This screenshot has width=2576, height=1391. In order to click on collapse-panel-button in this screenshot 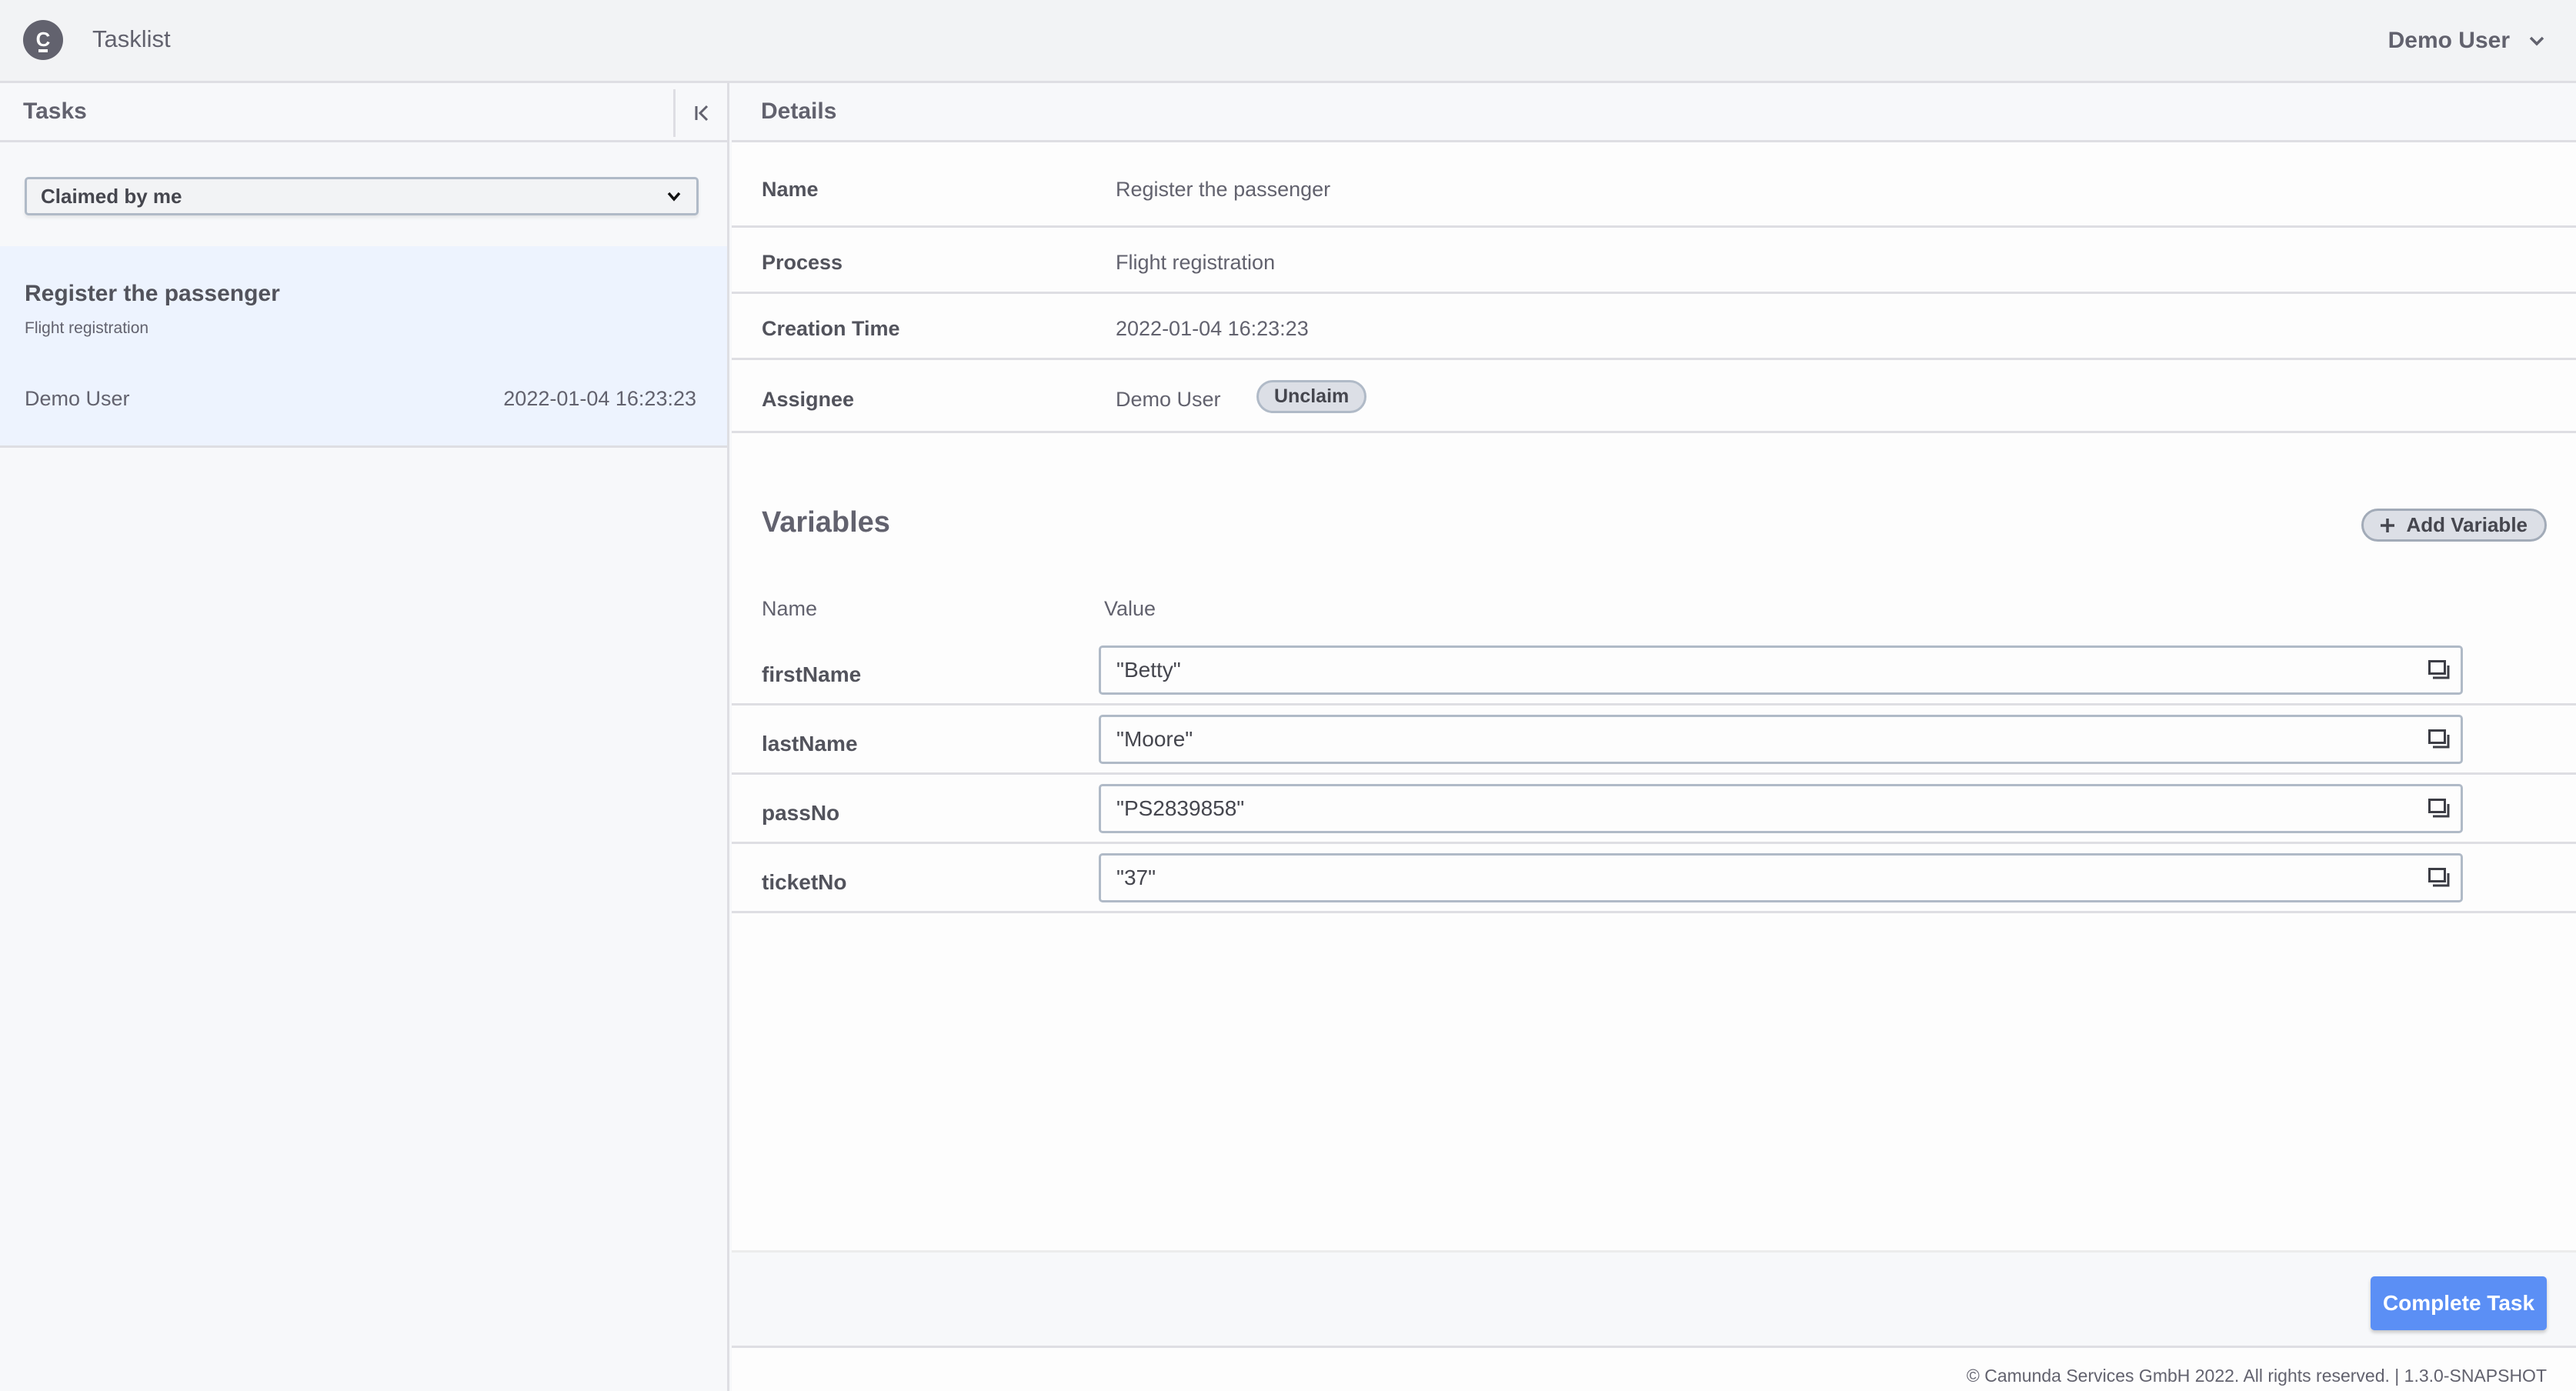, I will do `click(700, 113)`.